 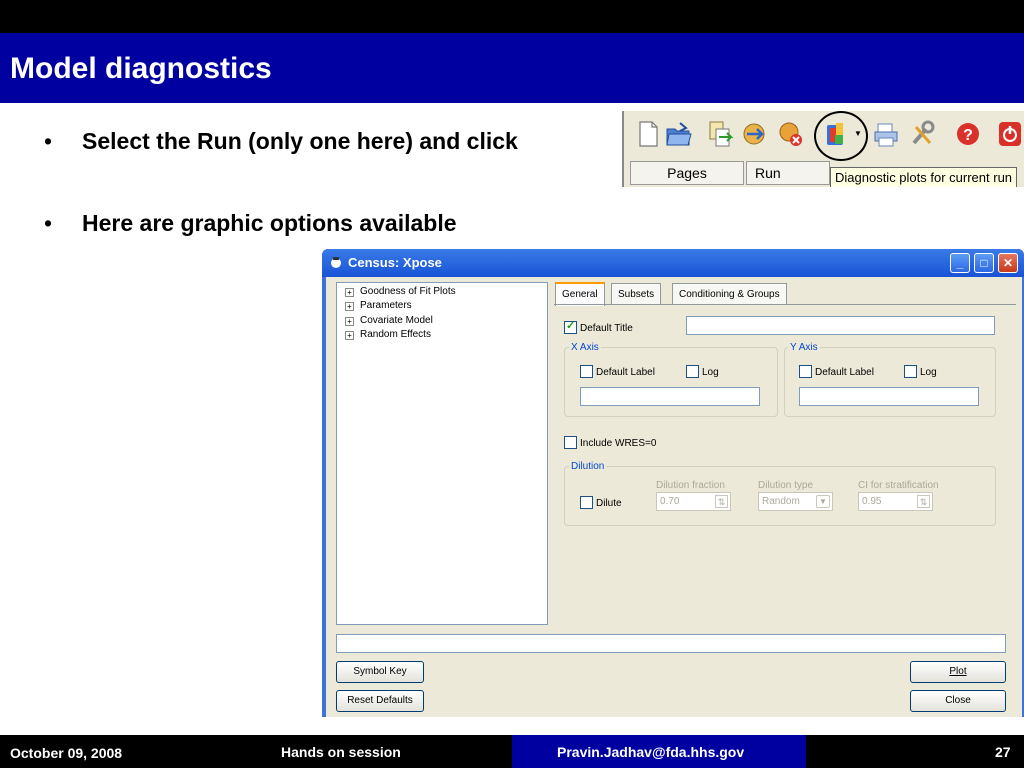 I want to click on footer-page-number: 27, so click(x=1003, y=752).